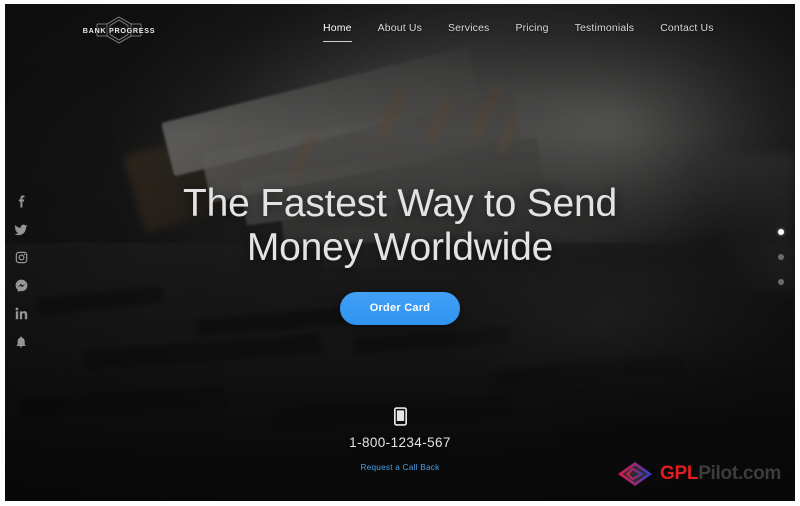 The width and height of the screenshot is (800, 506). I want to click on social-links-rail, so click(21, 271).